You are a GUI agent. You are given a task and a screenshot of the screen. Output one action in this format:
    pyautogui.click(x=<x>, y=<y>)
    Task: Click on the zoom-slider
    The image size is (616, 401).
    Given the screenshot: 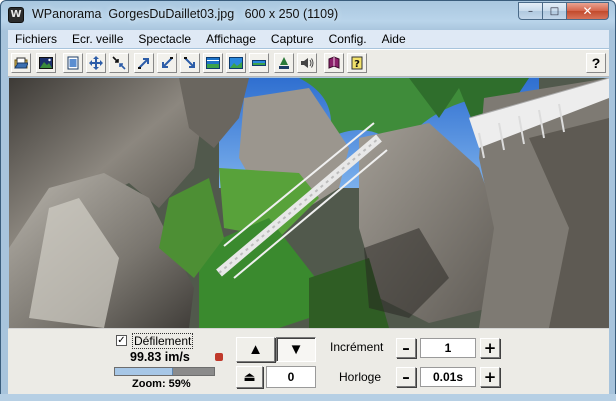 What is the action you would take?
    pyautogui.click(x=164, y=371)
    